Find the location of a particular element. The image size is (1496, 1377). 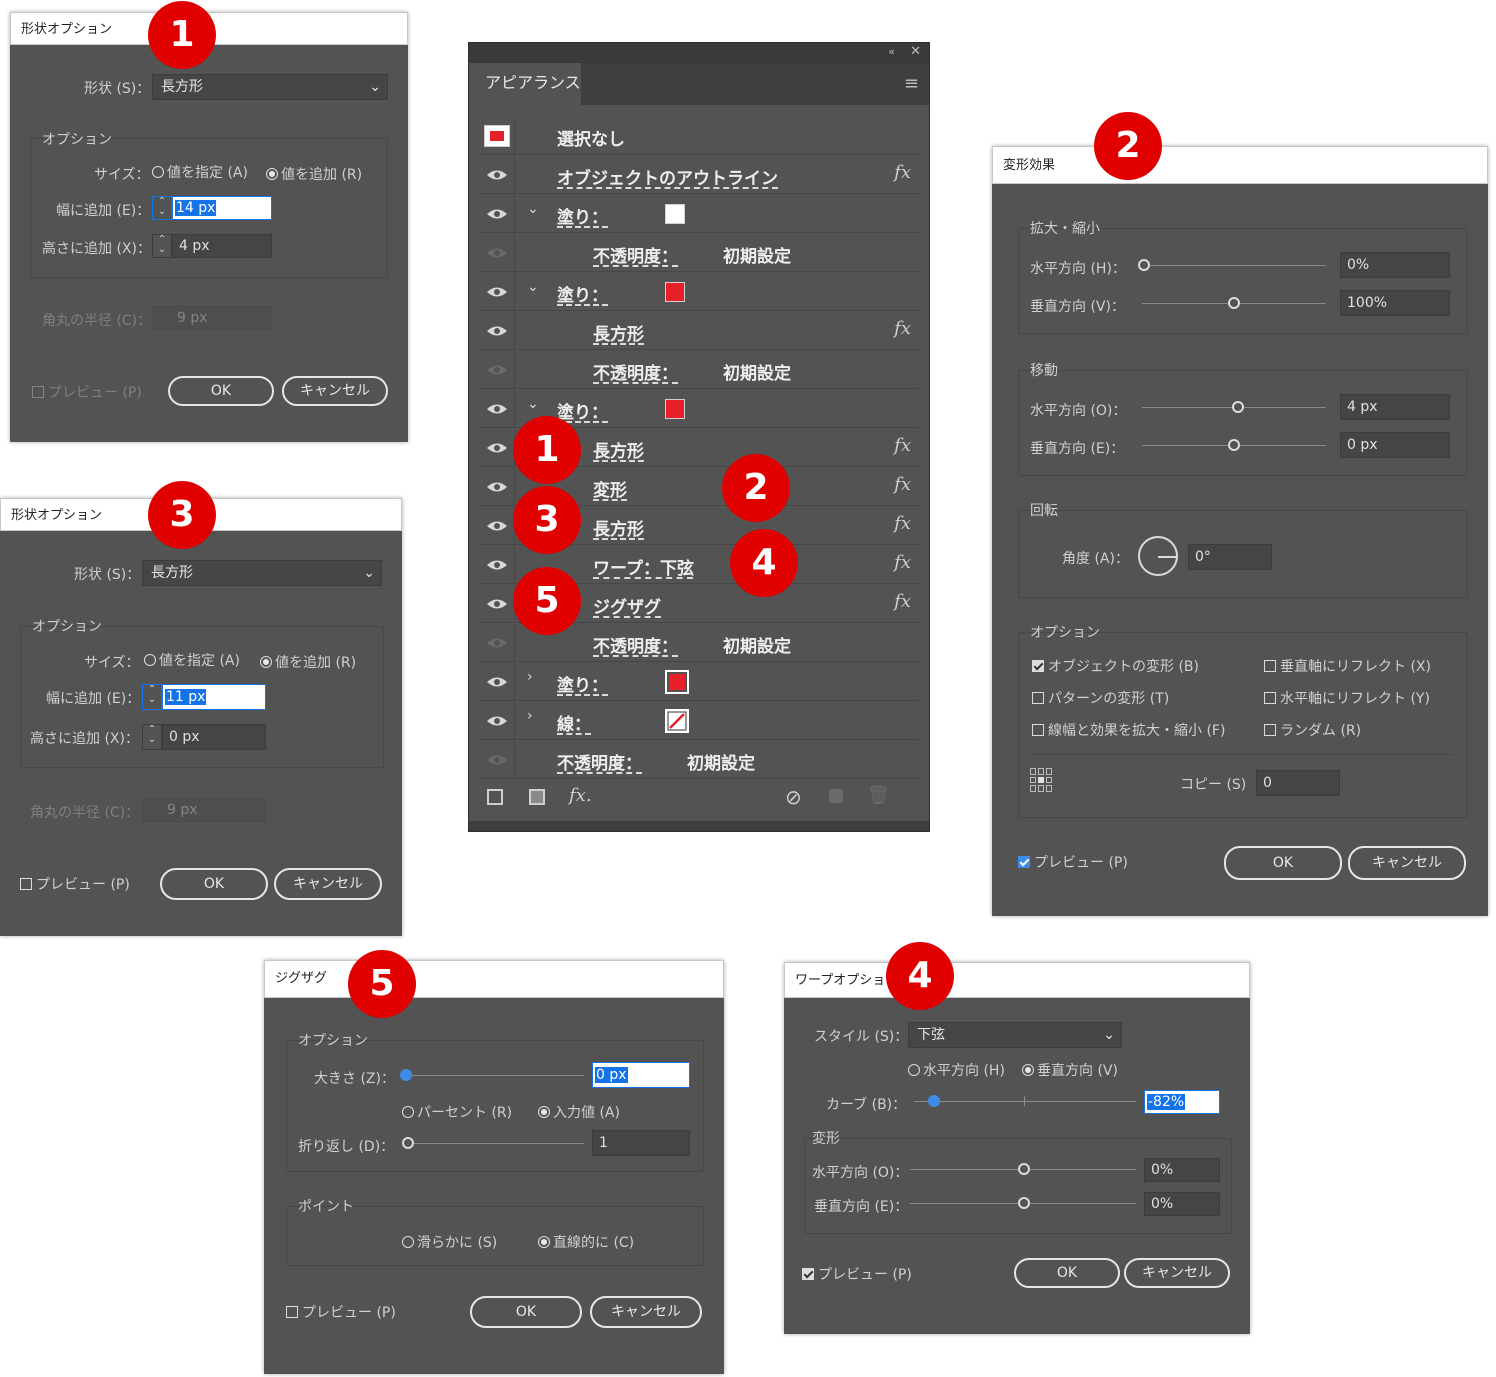

clear-appearance-icon: ⊘ is located at coordinates (793, 797).